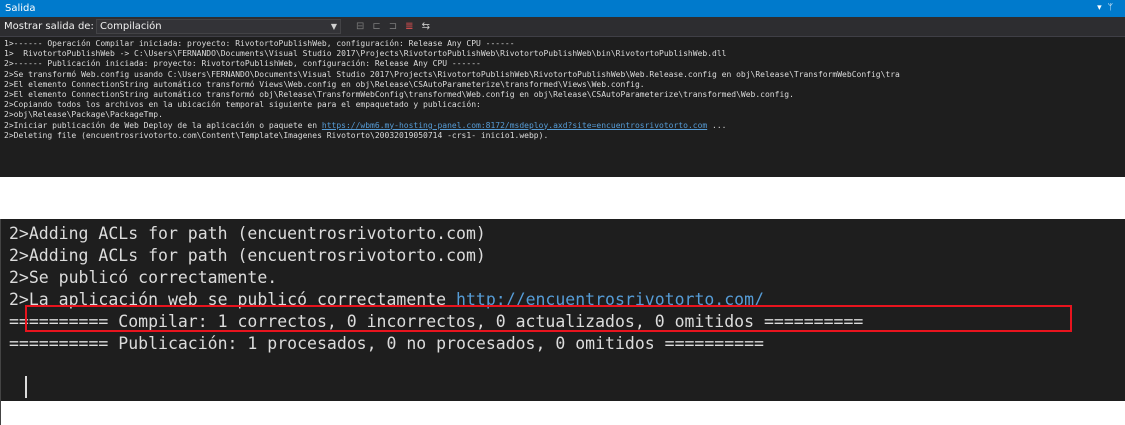 The width and height of the screenshot is (1125, 425). Describe the element at coordinates (143, 277) in the screenshot. I see `output-line-text: 2>Se publicó correctamente.` at that location.